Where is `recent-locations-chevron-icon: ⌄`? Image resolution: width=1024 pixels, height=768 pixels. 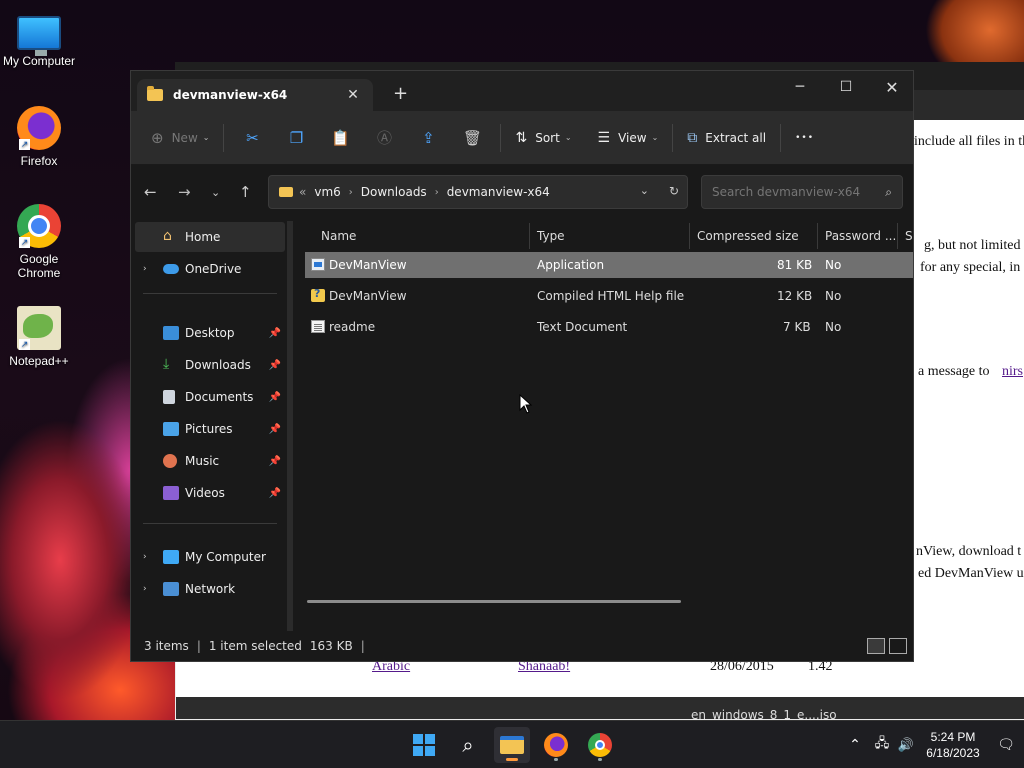
recent-locations-chevron-icon: ⌄ is located at coordinates (215, 192).